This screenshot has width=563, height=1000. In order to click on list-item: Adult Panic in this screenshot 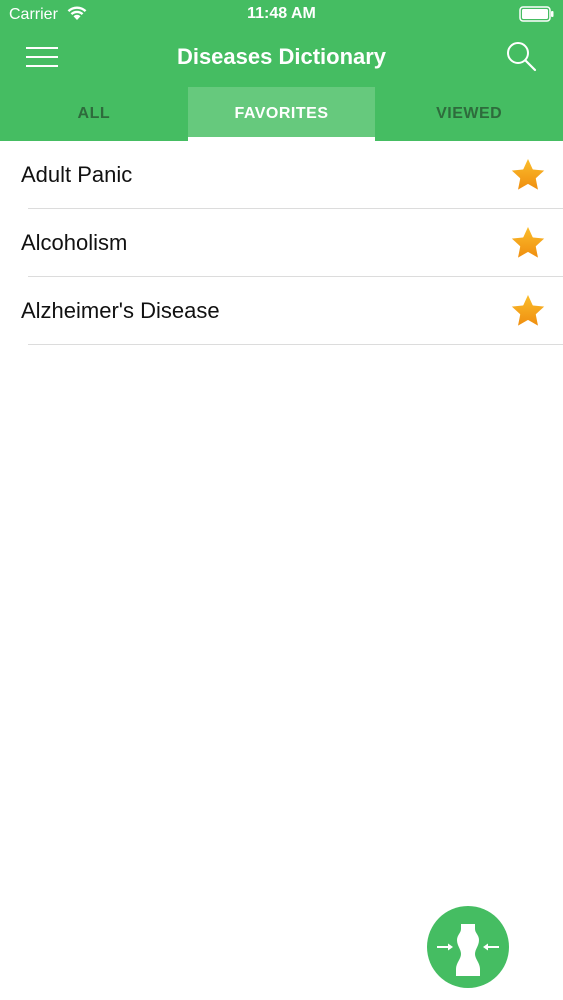, I will do `click(281, 175)`.